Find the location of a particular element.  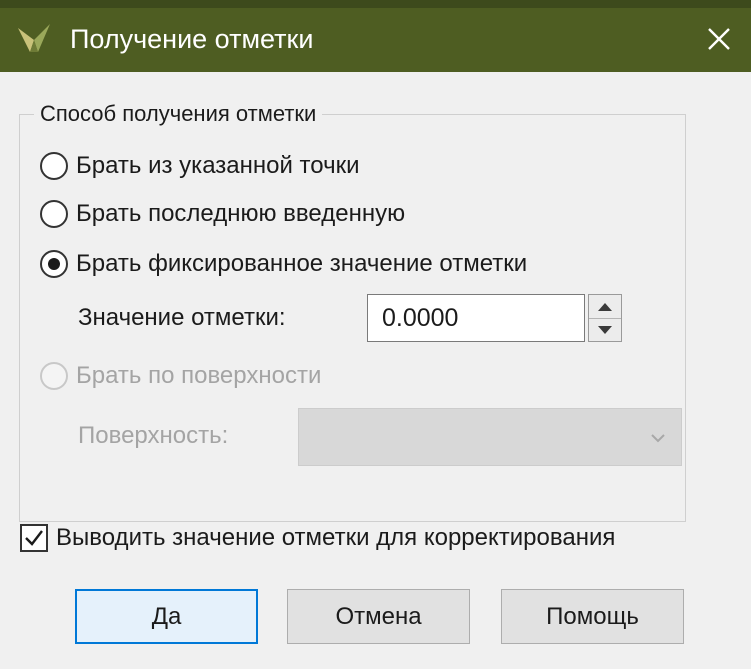

elevation-value-label: Значение отметки: is located at coordinates (182, 317).